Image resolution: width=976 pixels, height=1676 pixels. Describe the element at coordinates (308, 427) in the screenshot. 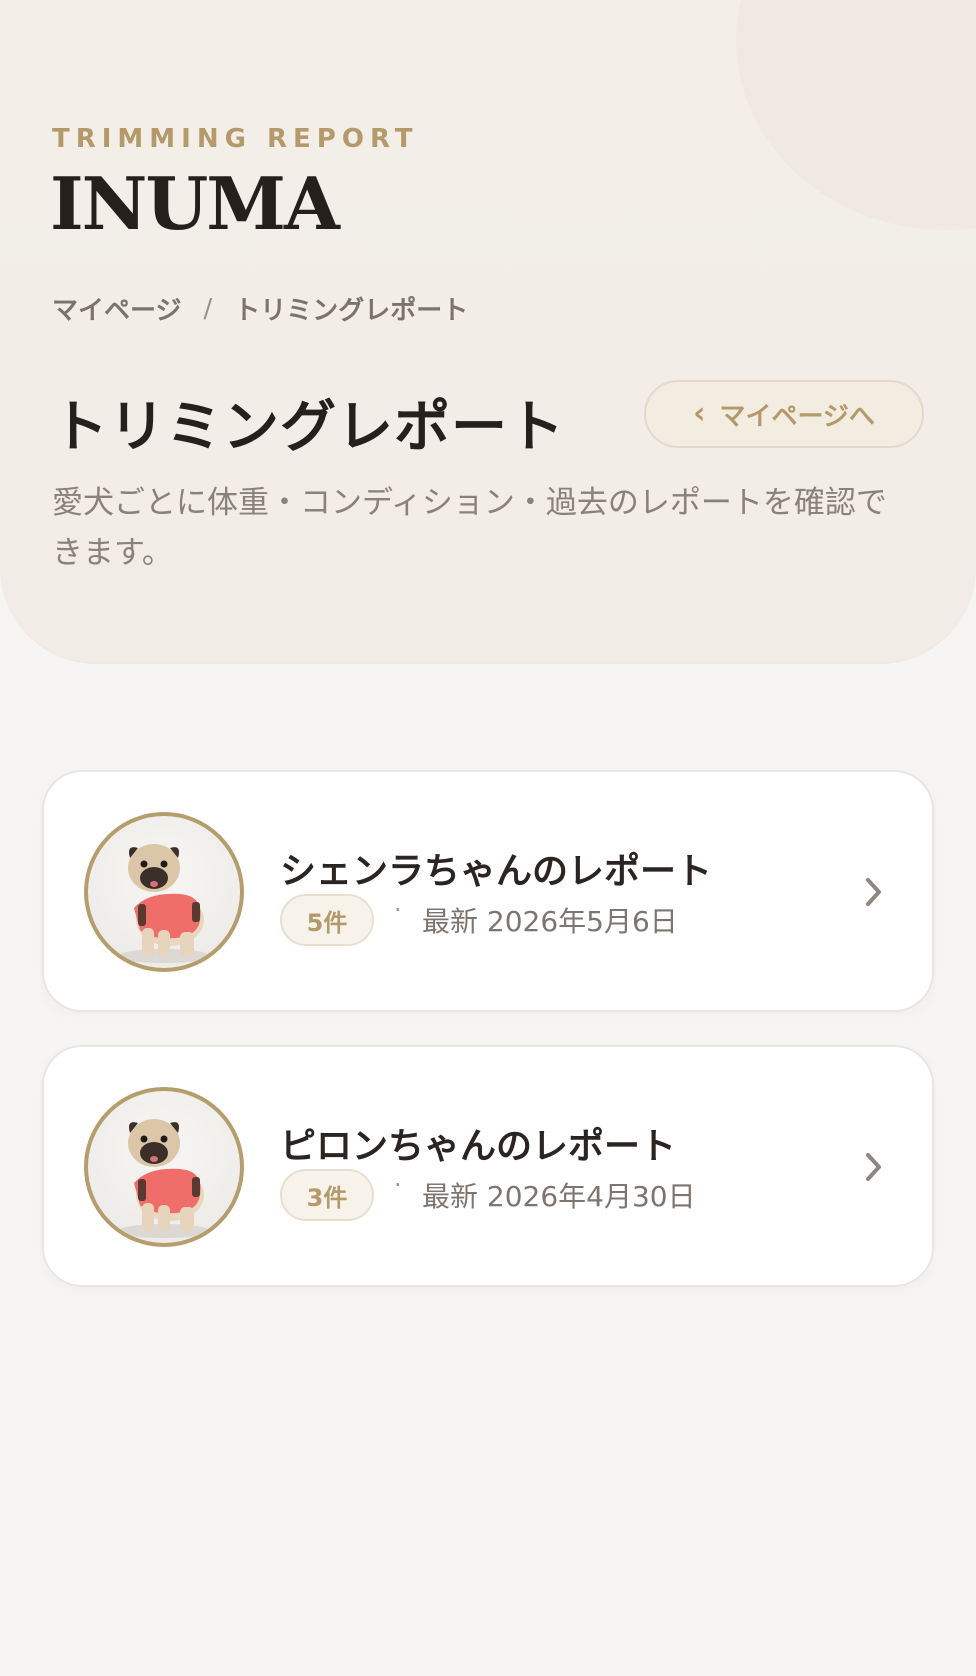

I see `page-title: トリミングレポート` at that location.